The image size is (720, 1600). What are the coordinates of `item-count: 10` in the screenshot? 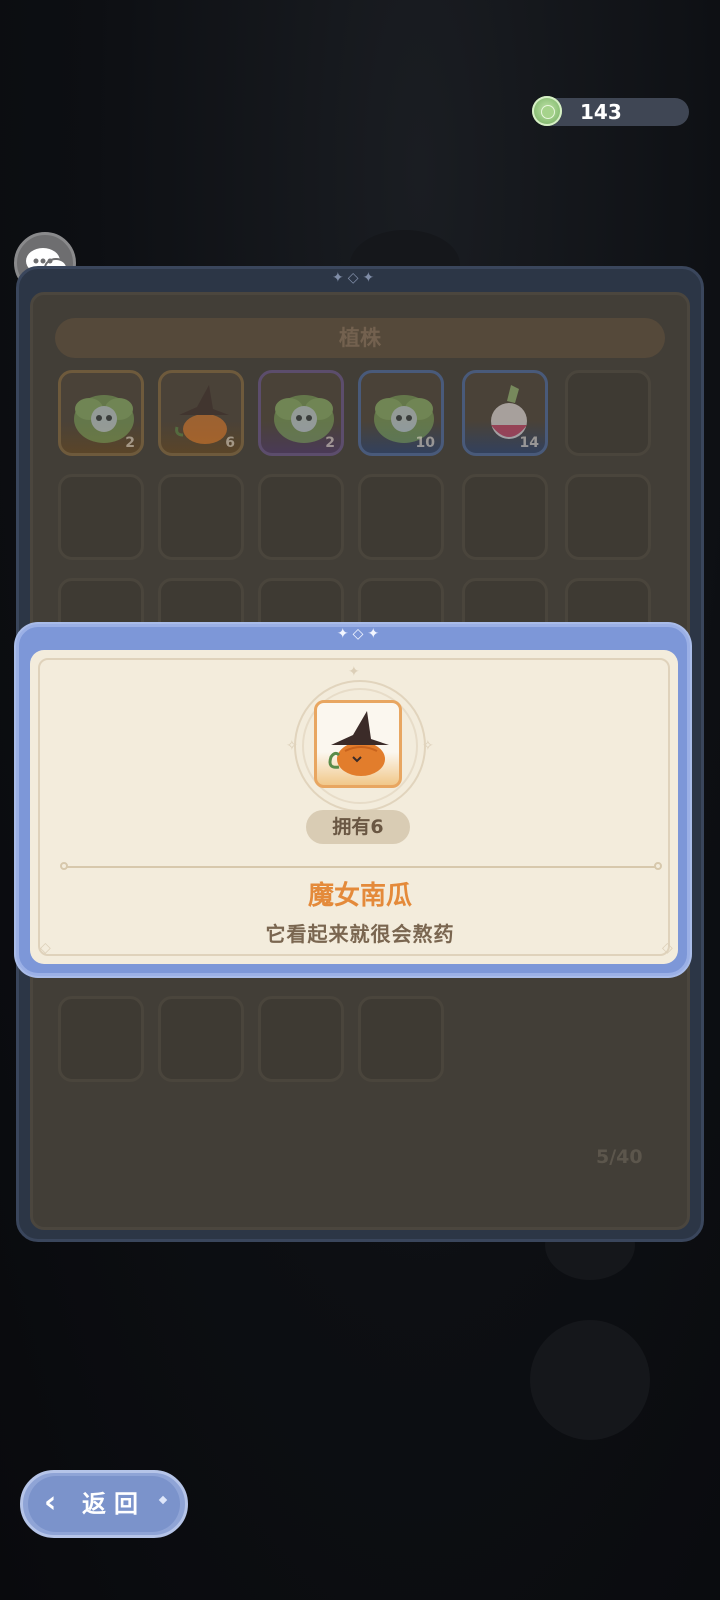 It's located at (425, 443).